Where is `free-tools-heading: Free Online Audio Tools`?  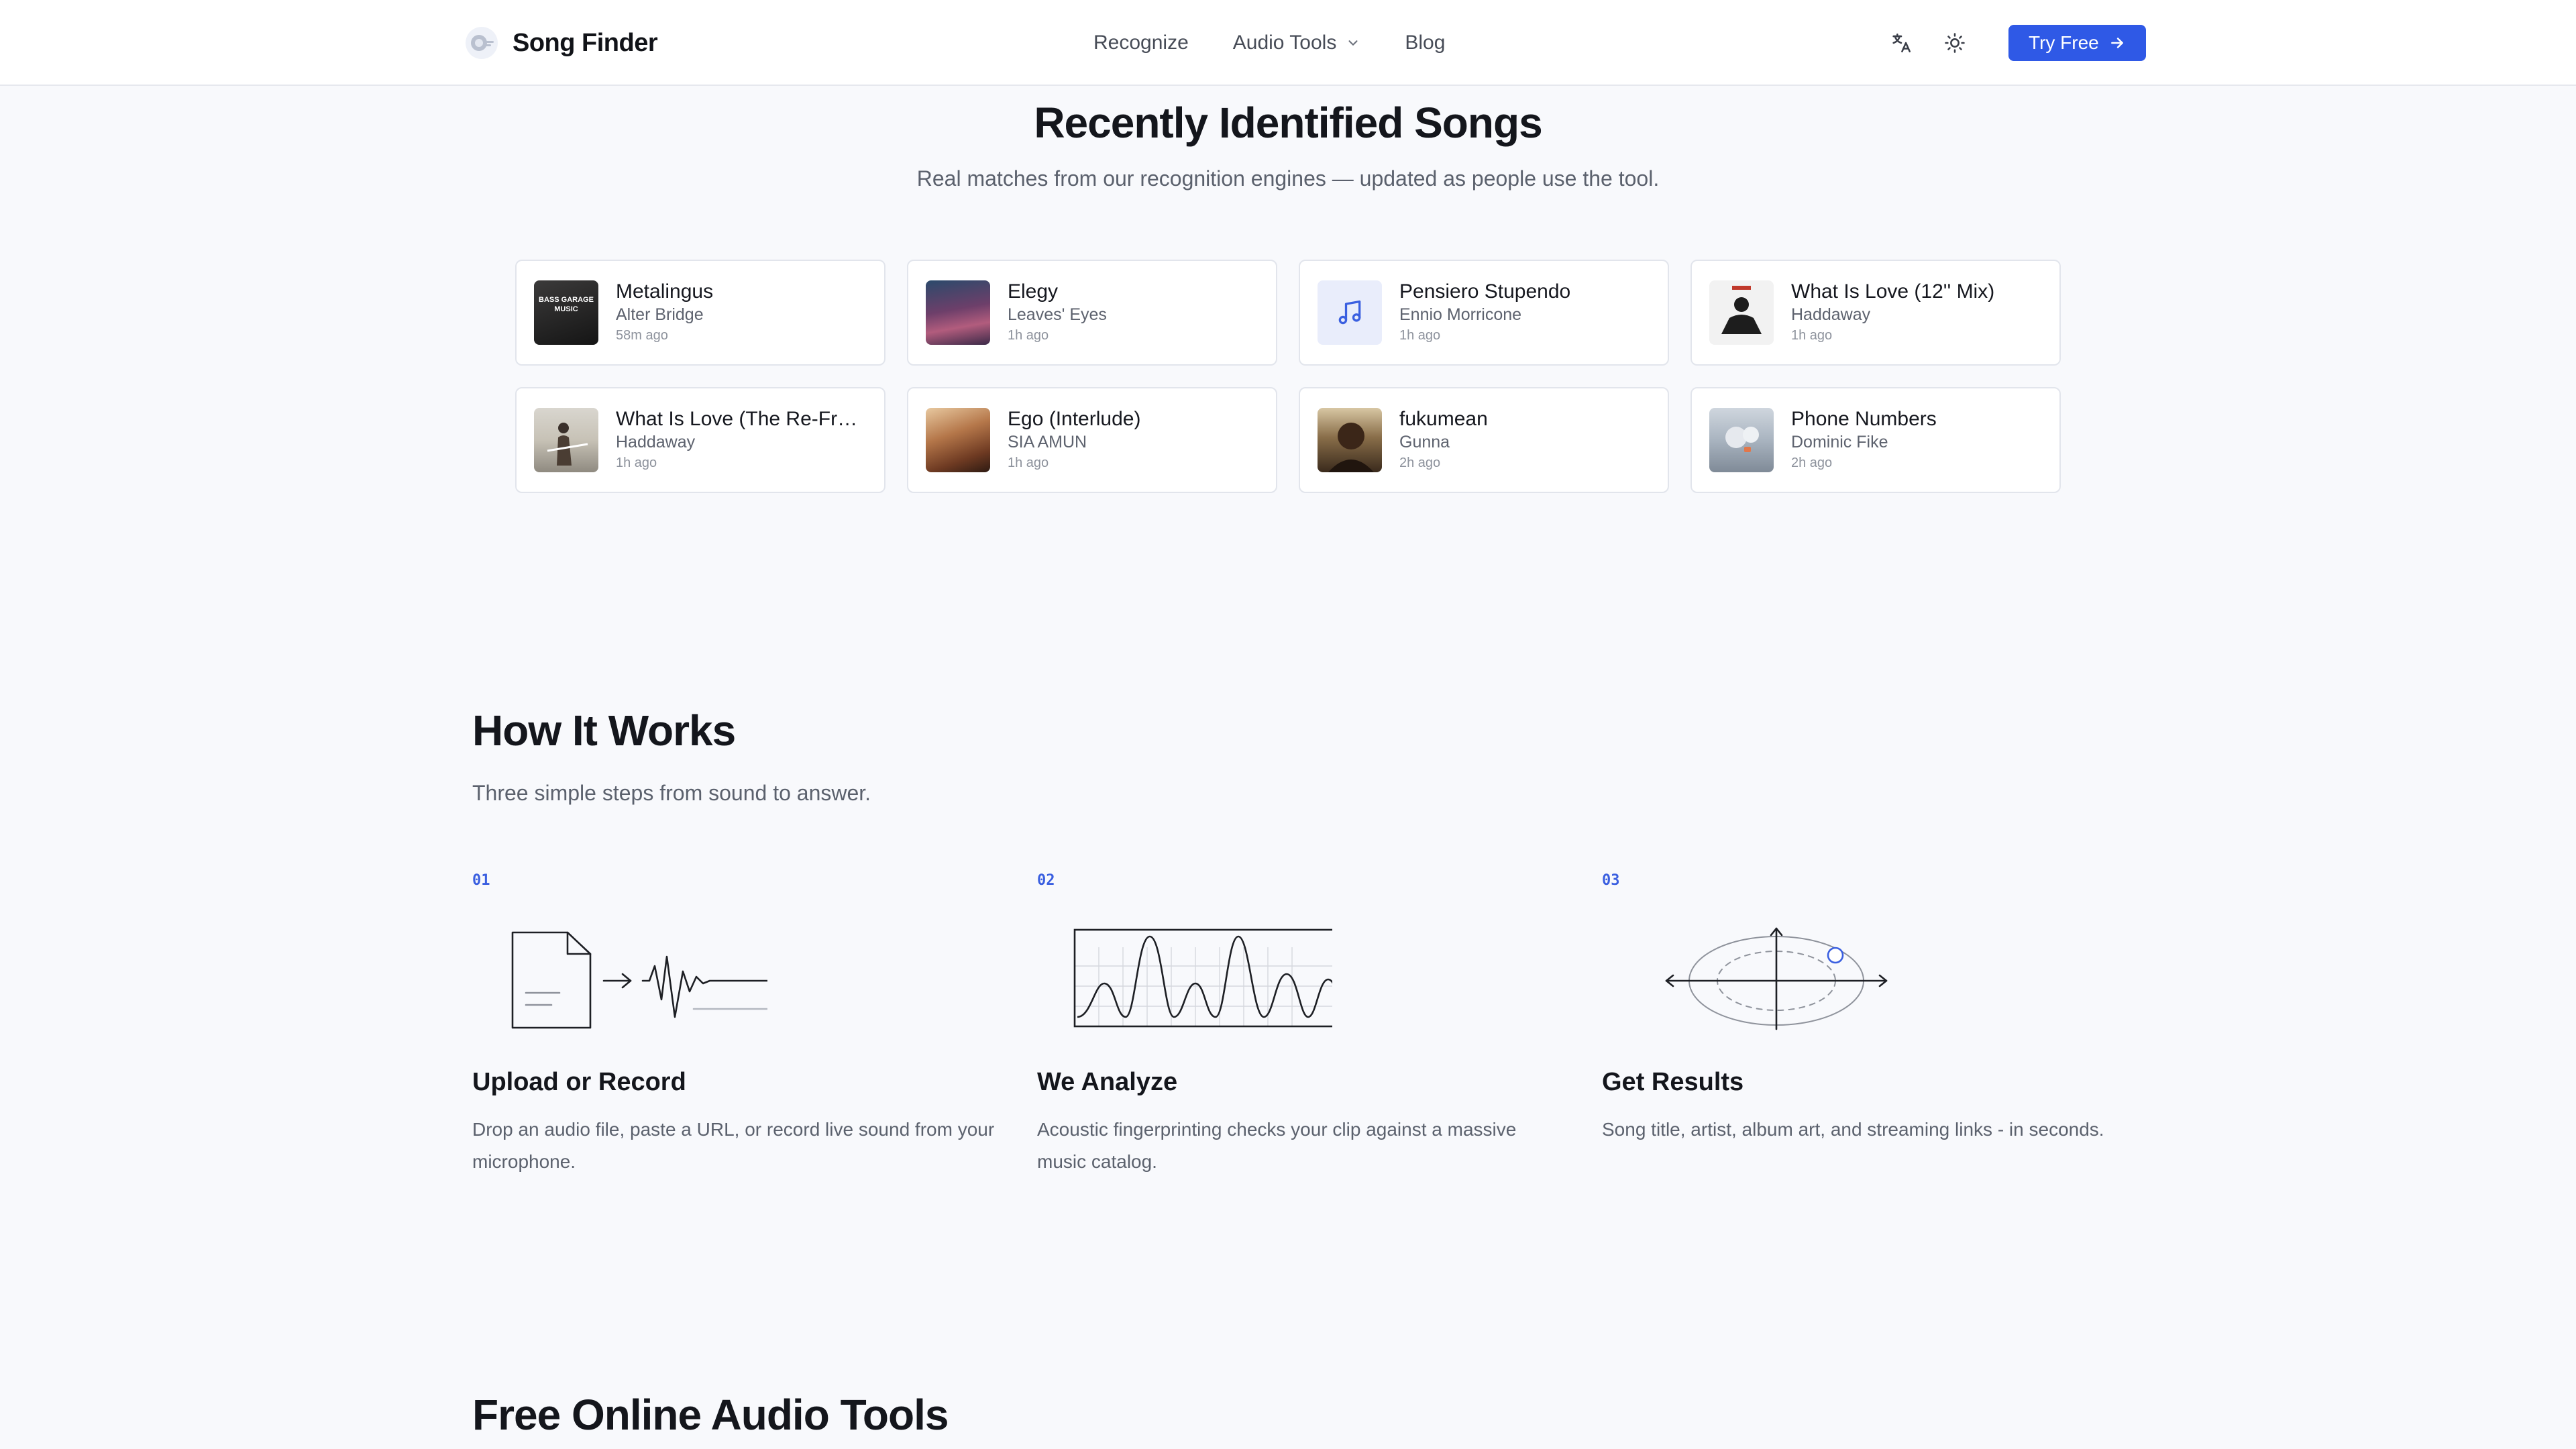 free-tools-heading: Free Online Audio Tools is located at coordinates (710, 1415).